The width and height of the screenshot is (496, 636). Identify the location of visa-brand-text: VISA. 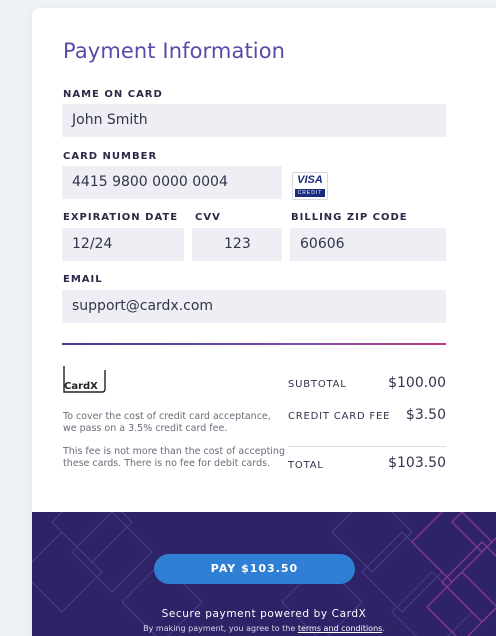
(310, 180).